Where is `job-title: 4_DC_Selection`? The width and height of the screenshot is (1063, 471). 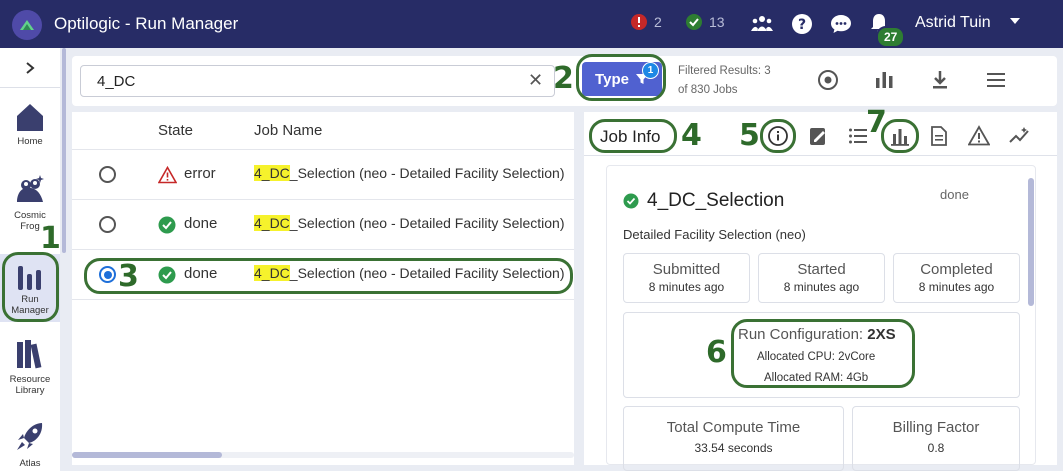 job-title: 4_DC_Selection is located at coordinates (716, 200).